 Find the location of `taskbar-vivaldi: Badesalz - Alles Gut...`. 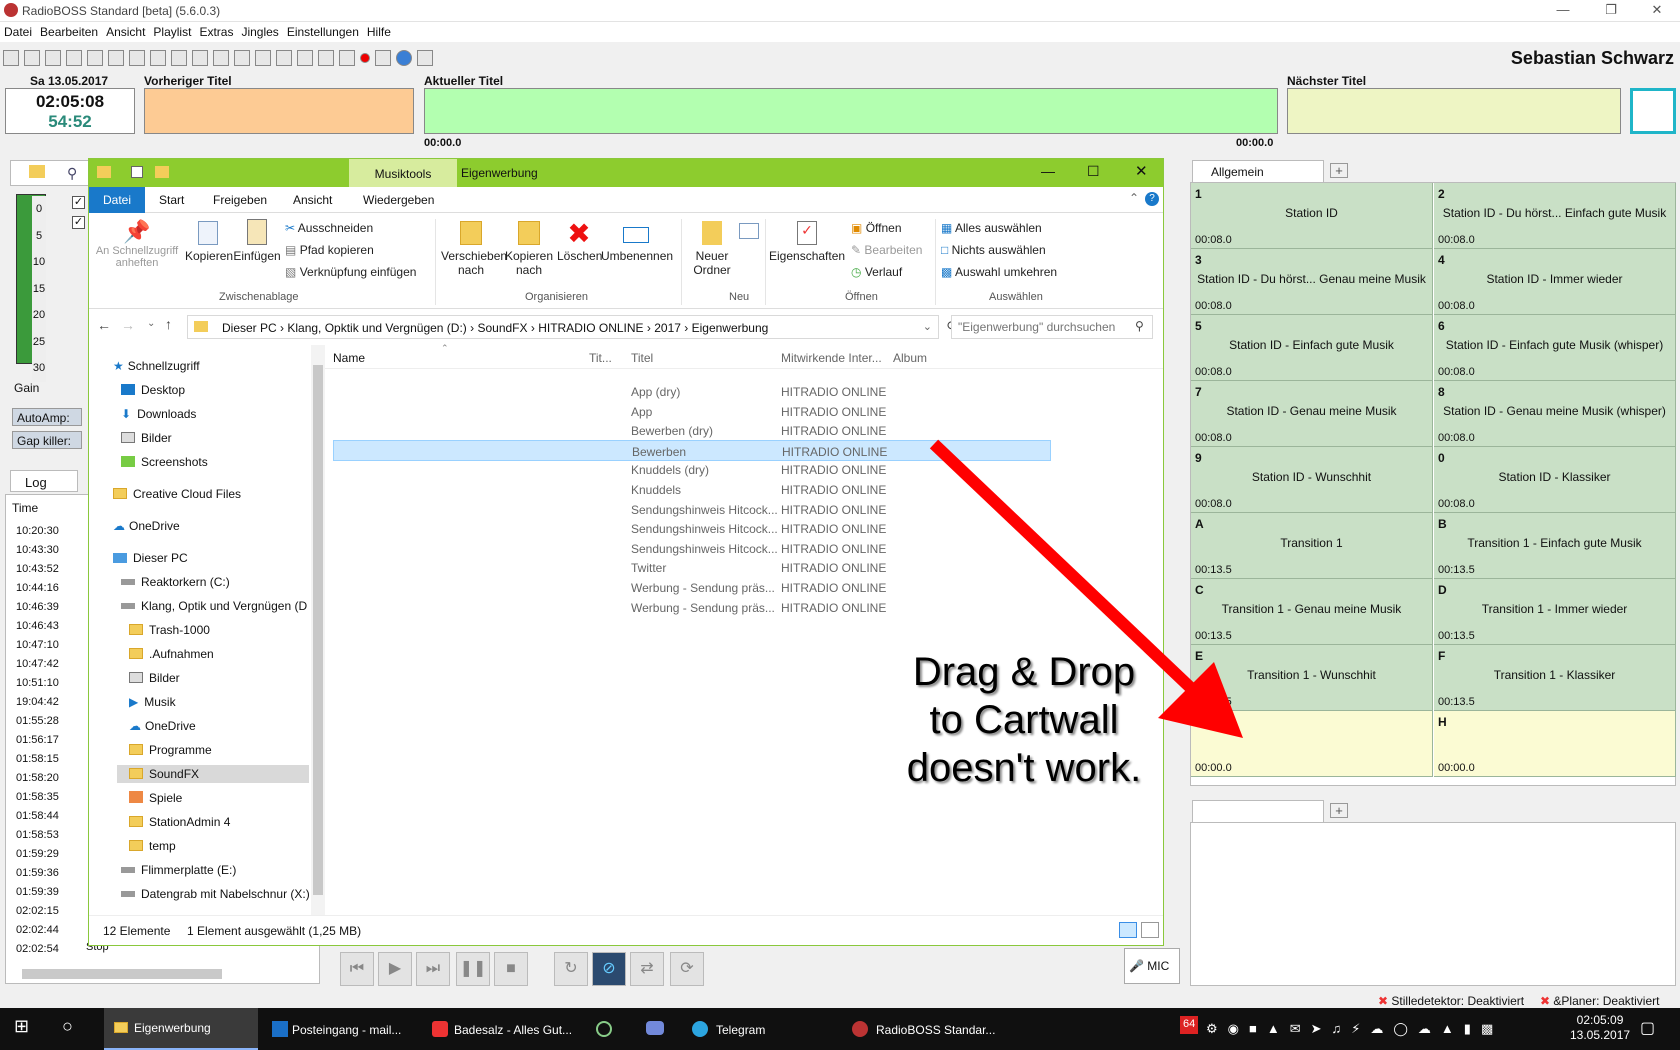

taskbar-vivaldi: Badesalz - Alles Gut... is located at coordinates (503, 1029).